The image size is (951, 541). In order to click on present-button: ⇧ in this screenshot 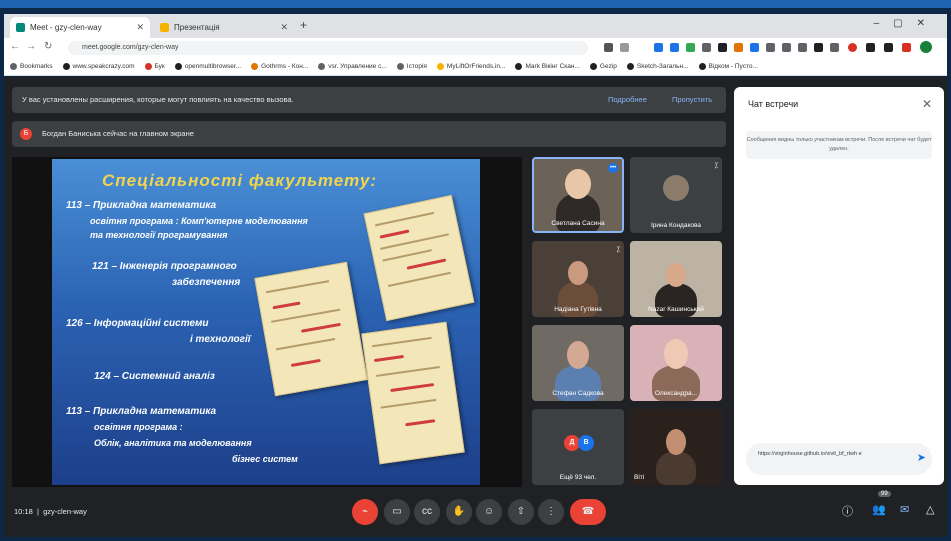, I will do `click(521, 512)`.